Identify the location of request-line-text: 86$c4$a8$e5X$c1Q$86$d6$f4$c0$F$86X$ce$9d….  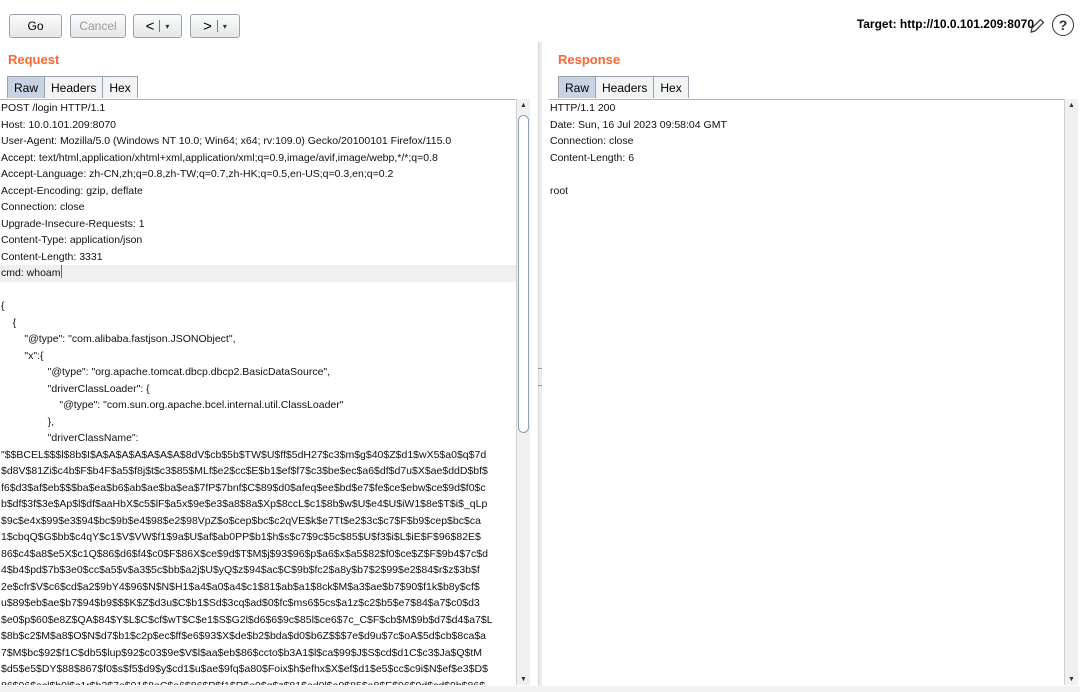
(244, 553).